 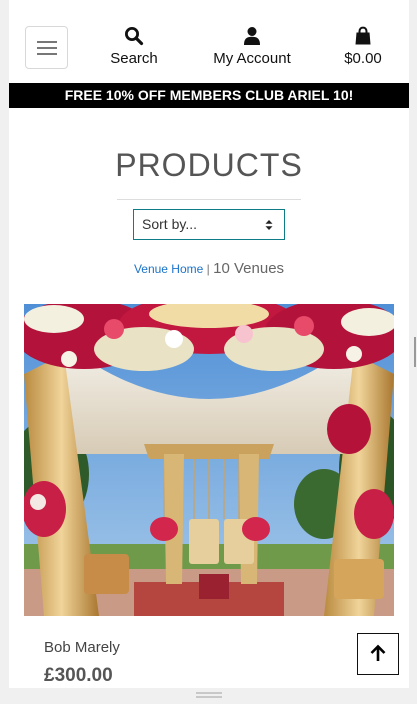 I want to click on shopping-bag-icon, so click(x=363, y=35).